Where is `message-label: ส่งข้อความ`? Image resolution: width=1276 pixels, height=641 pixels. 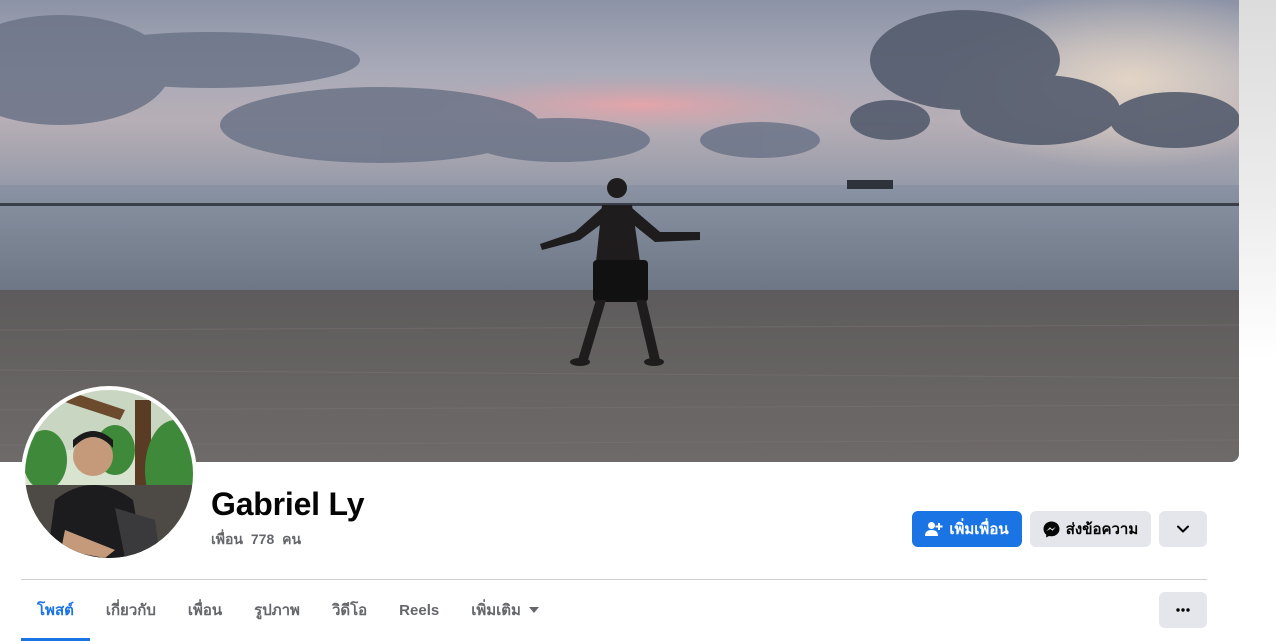
message-label: ส่งข้อความ is located at coordinates (1102, 529).